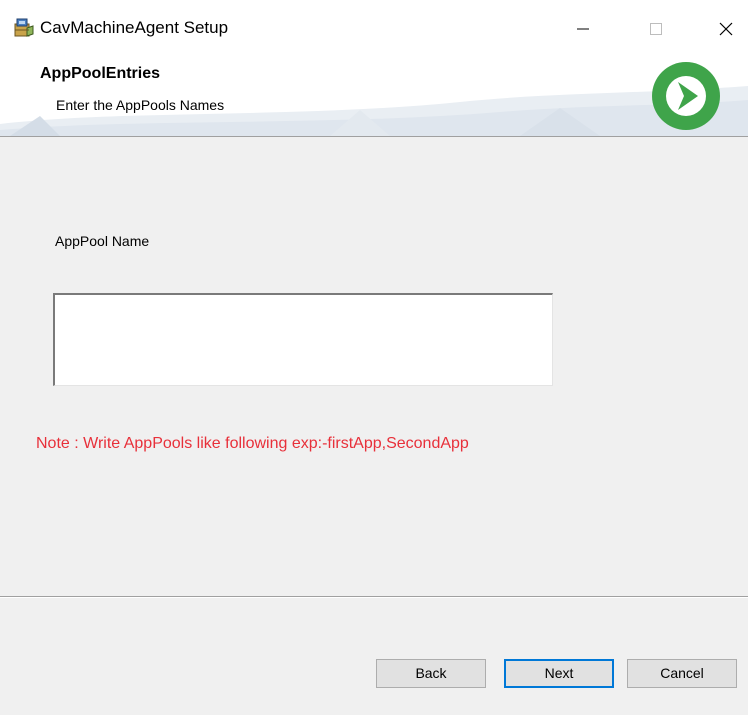 The image size is (748, 715). What do you see at coordinates (134, 27) in the screenshot?
I see `window-title: CavMachineAgent Setup` at bounding box center [134, 27].